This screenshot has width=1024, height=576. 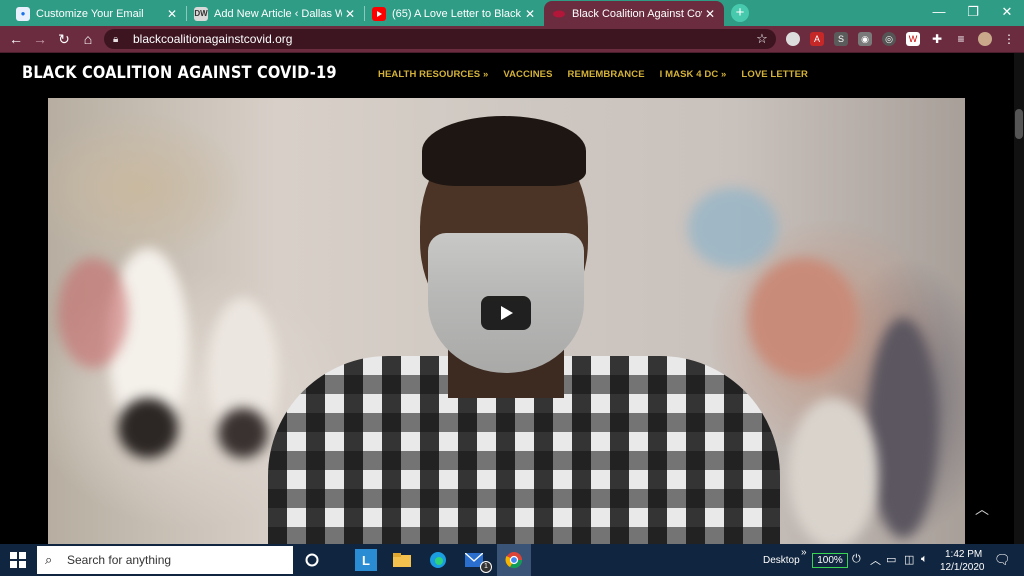 What do you see at coordinates (438, 560) in the screenshot?
I see `edge-browser-icon` at bounding box center [438, 560].